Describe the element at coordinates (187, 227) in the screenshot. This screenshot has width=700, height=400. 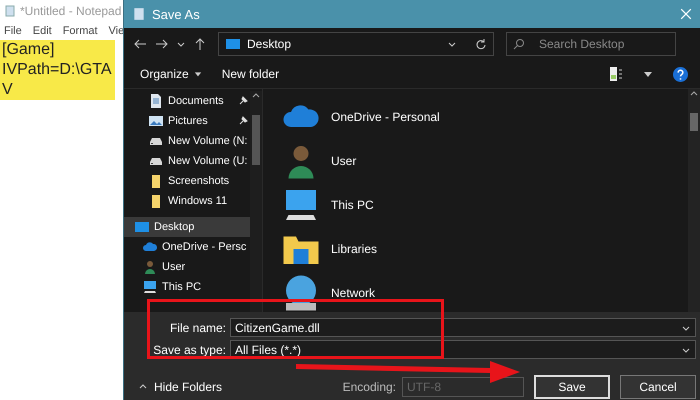
I see `sidebar-item: Desktop` at that location.